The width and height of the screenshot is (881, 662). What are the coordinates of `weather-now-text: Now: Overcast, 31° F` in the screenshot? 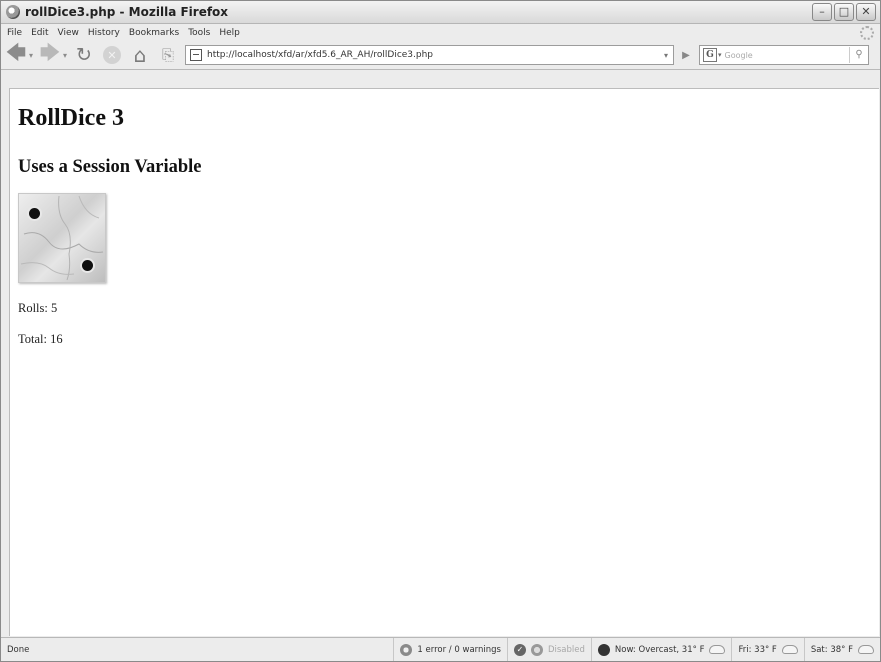 It's located at (659, 649).